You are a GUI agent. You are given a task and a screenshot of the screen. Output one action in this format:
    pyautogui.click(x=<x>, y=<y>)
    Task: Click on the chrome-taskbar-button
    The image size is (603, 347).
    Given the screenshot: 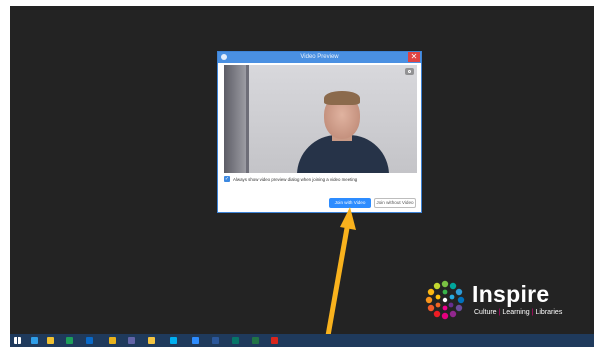 What is the action you would take?
    pyautogui.click(x=112, y=340)
    